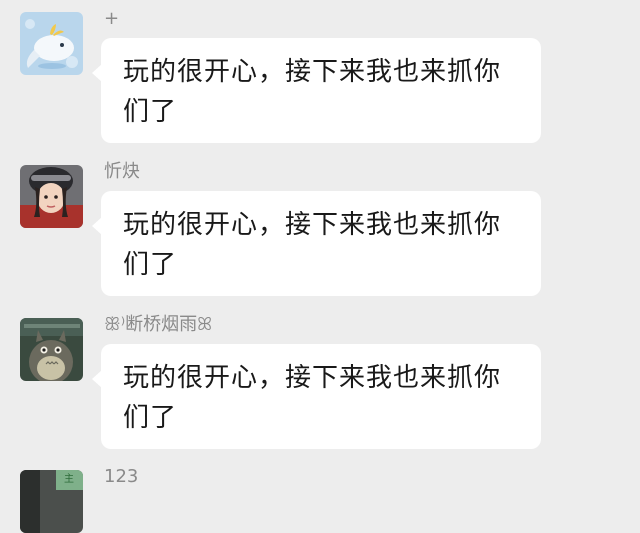  Describe the element at coordinates (158, 324) in the screenshot. I see `sender-name: ꕥ⁾断桥烟雨ꕤ` at that location.